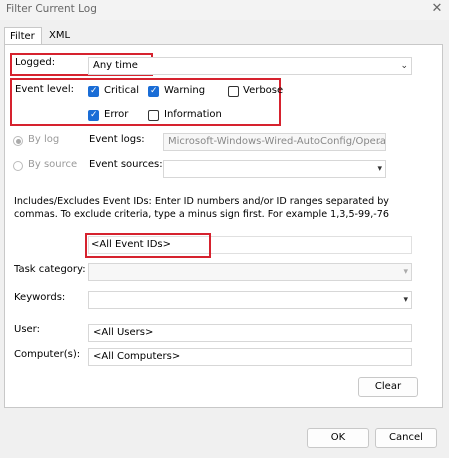 The image size is (449, 458). Describe the element at coordinates (185, 90) in the screenshot. I see `warning-label: Warning` at that location.